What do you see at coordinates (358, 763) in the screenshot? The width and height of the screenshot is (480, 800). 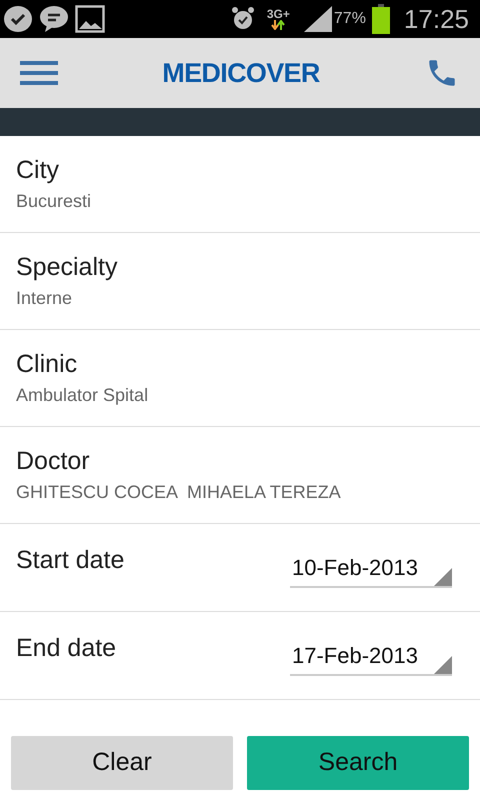 I see `search-button: Search` at bounding box center [358, 763].